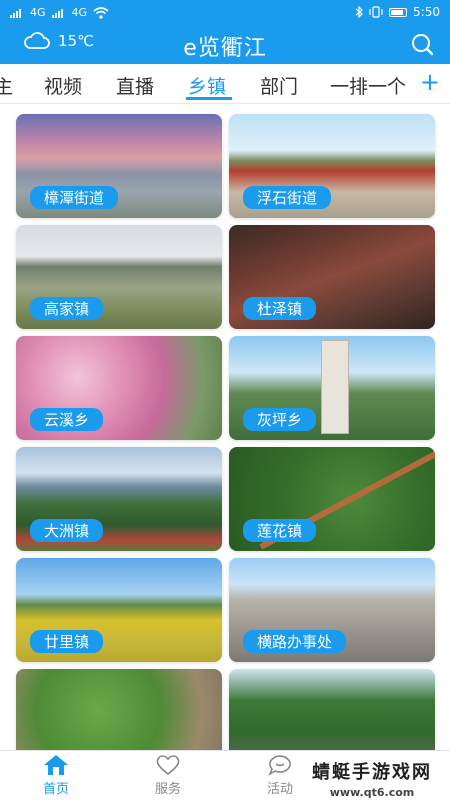 Image resolution: width=450 pixels, height=800 pixels. What do you see at coordinates (135, 85) in the screenshot?
I see `tab-live: 直播` at bounding box center [135, 85].